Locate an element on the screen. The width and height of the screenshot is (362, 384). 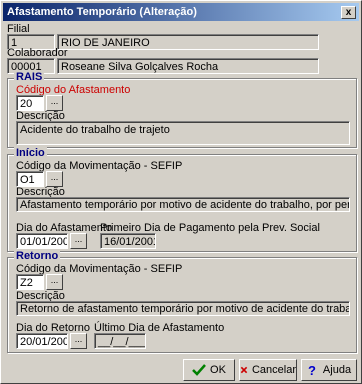
help-button: ? Ajuda is located at coordinates (329, 370).